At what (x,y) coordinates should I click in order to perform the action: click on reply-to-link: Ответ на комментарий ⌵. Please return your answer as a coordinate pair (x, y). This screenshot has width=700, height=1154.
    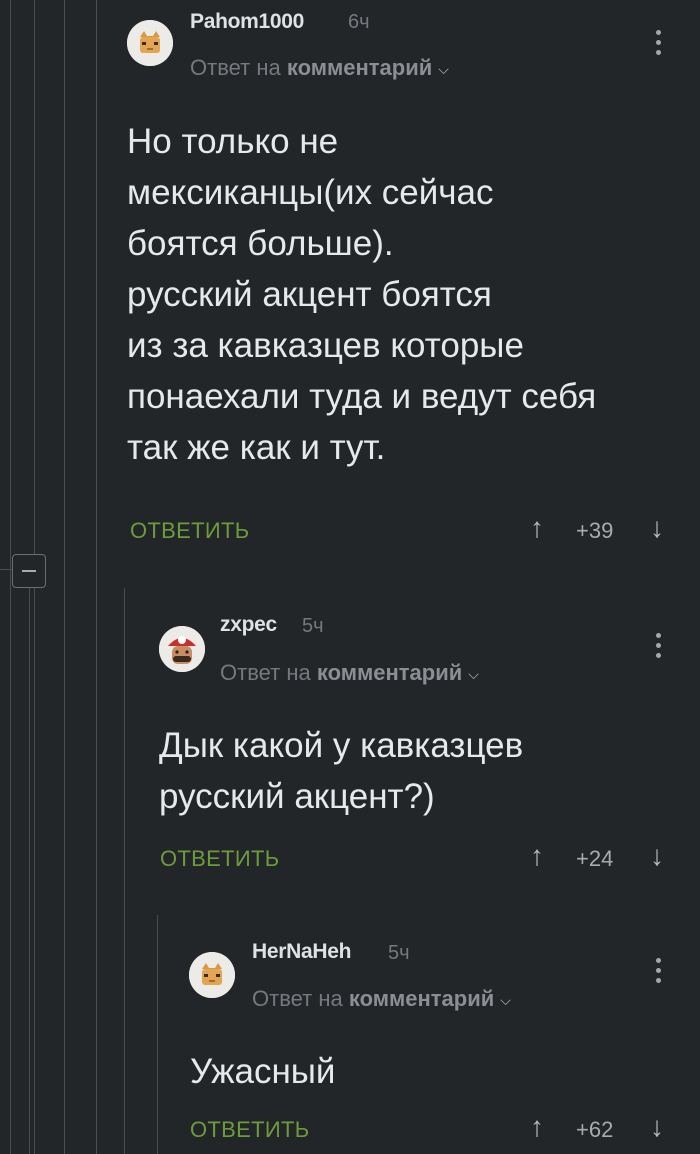
    Looking at the image, I should click on (381, 999).